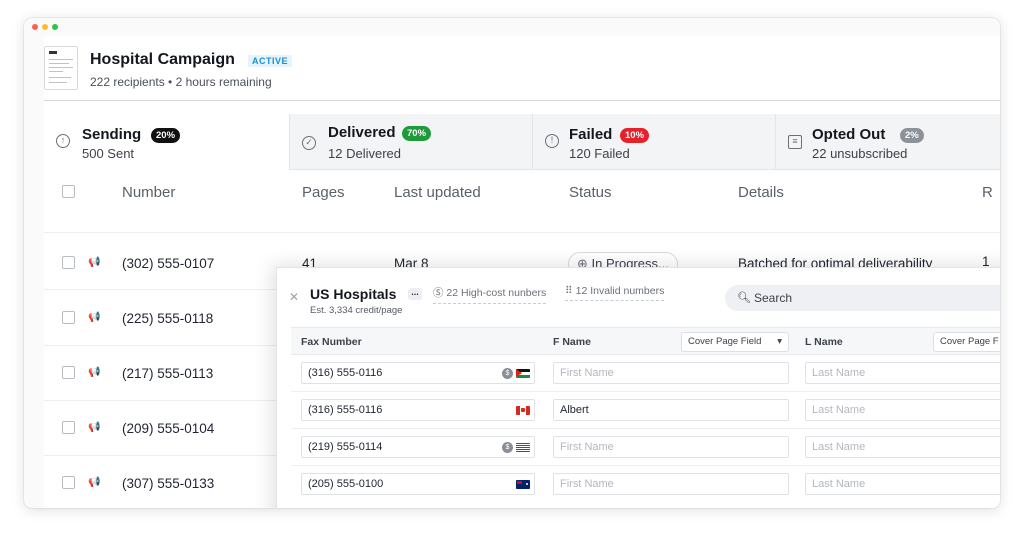  Describe the element at coordinates (671, 410) in the screenshot. I see `first-name-input: Albert` at that location.